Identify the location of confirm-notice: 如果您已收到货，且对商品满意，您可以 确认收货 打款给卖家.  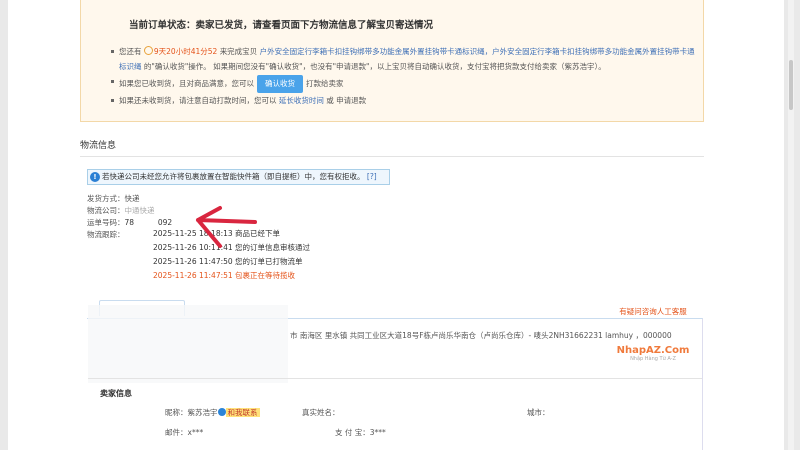
(403, 83).